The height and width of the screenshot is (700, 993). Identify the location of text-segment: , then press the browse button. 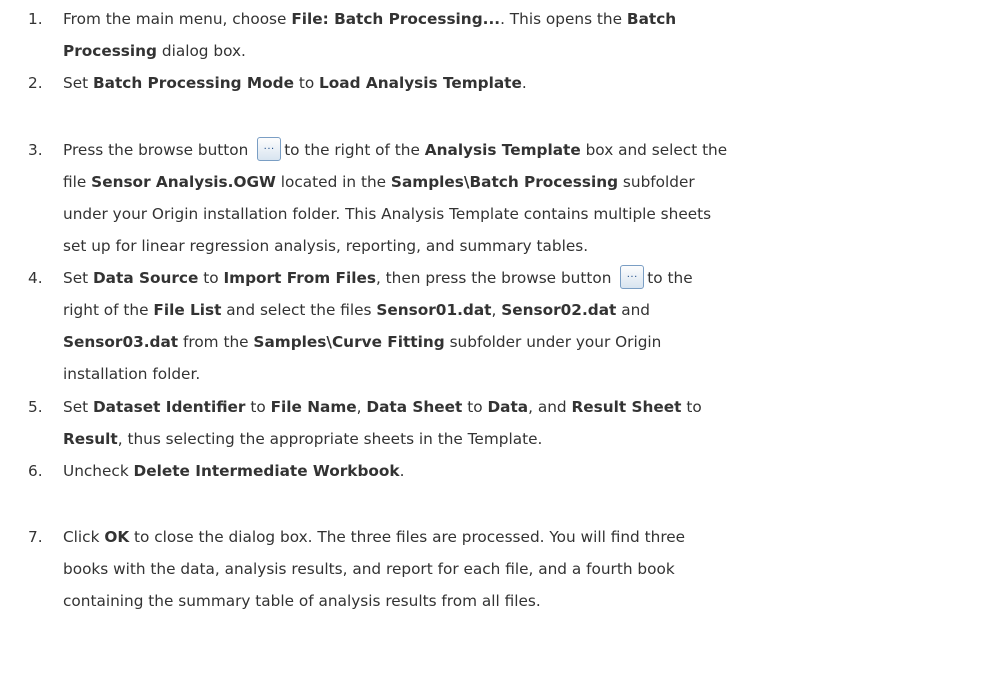
(496, 278).